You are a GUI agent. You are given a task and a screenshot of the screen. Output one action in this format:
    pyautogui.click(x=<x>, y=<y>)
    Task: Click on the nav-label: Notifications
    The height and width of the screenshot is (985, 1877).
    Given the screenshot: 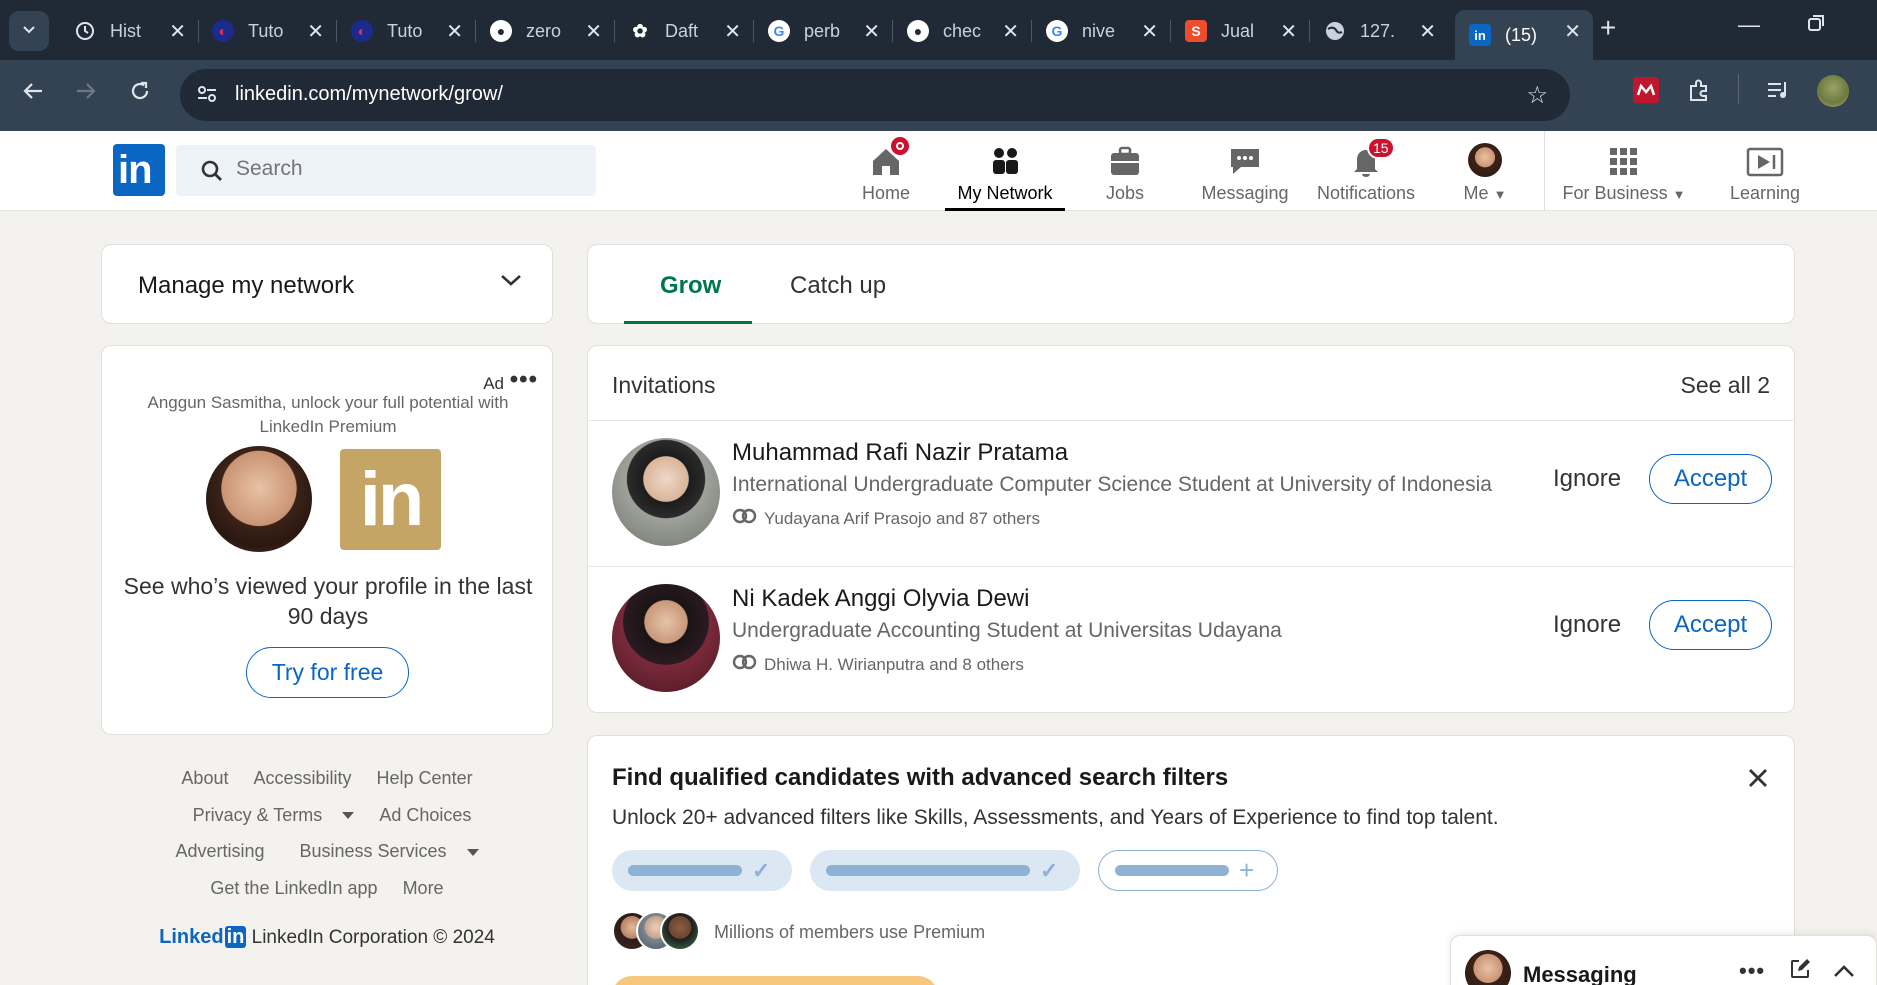 What is the action you would take?
    pyautogui.click(x=1366, y=193)
    